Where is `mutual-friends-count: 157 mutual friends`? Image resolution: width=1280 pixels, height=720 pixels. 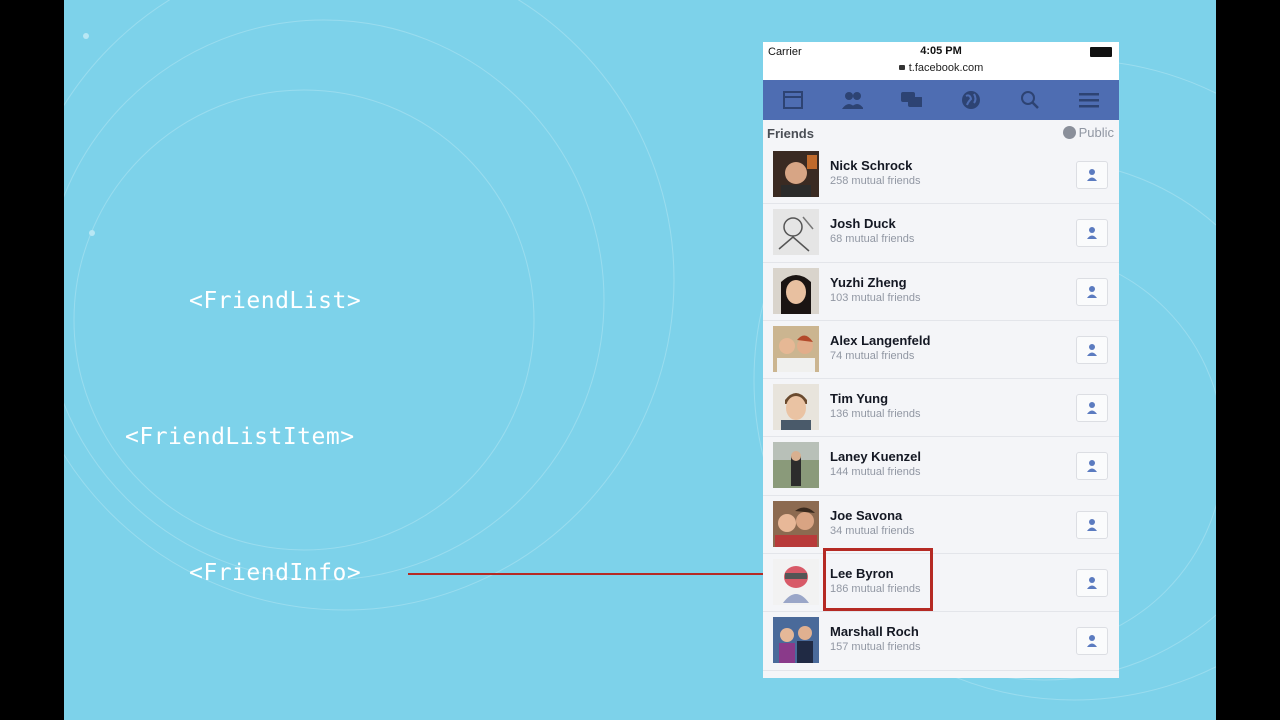
mutual-friends-count: 157 mutual friends is located at coordinates (875, 647).